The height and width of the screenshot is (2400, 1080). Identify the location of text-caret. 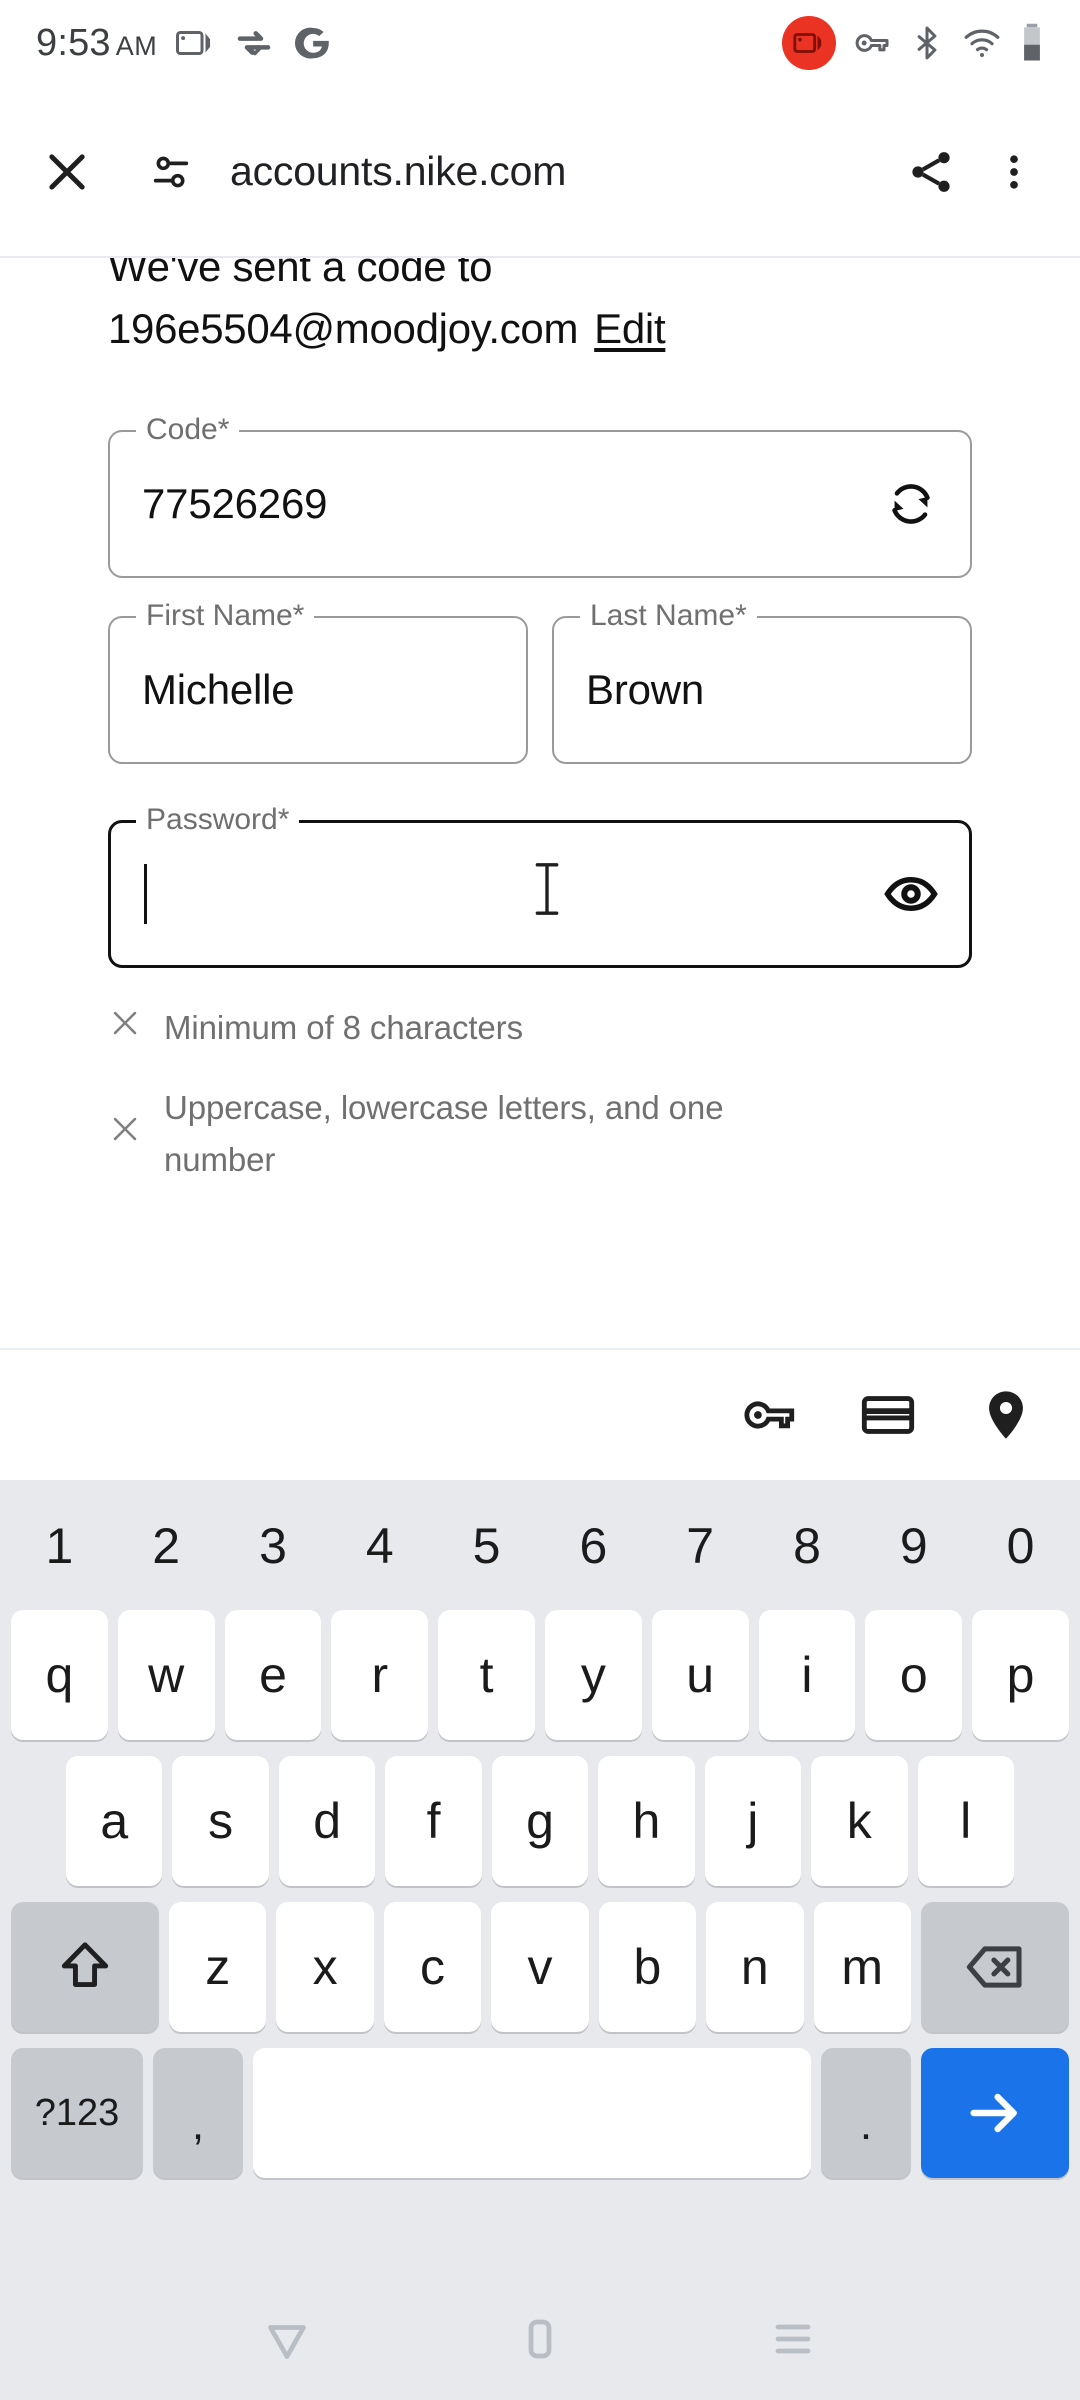
(145, 894).